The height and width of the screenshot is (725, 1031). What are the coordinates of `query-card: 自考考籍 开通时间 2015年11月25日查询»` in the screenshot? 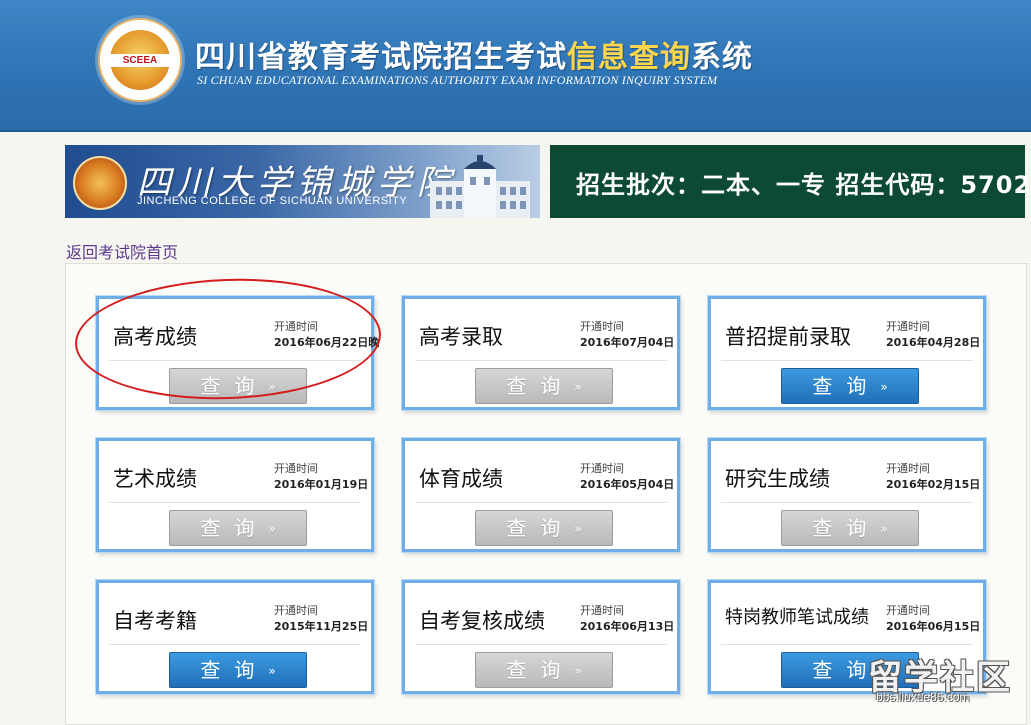 It's located at (235, 637).